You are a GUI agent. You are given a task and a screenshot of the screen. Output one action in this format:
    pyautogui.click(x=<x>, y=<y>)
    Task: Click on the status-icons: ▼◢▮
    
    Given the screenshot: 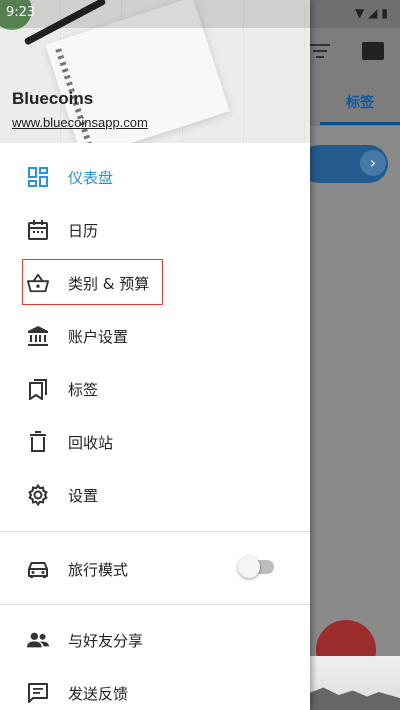 What is the action you would take?
    pyautogui.click(x=373, y=13)
    